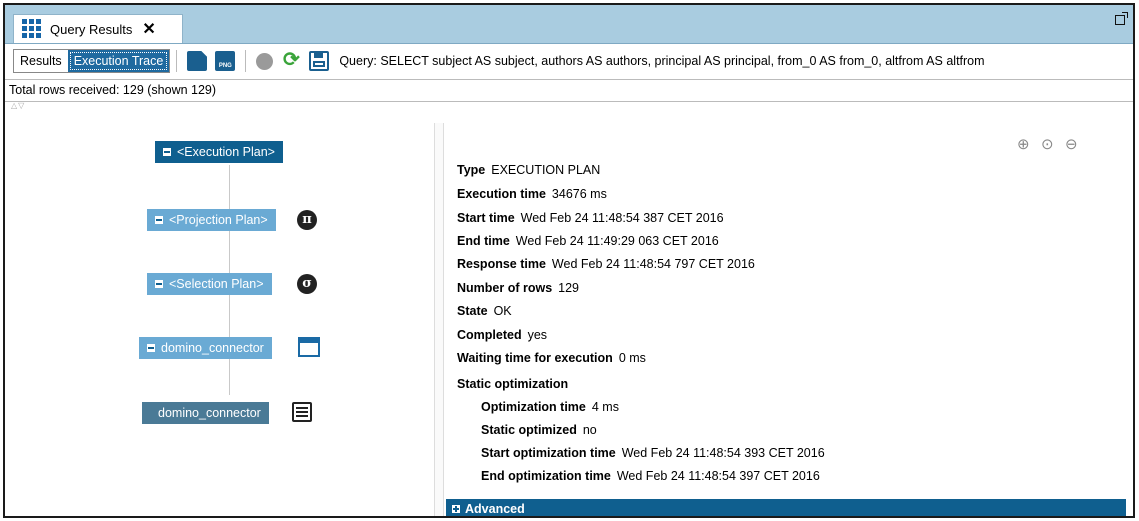 This screenshot has height=521, width=1139. I want to click on property-key: Execution time, so click(501, 194).